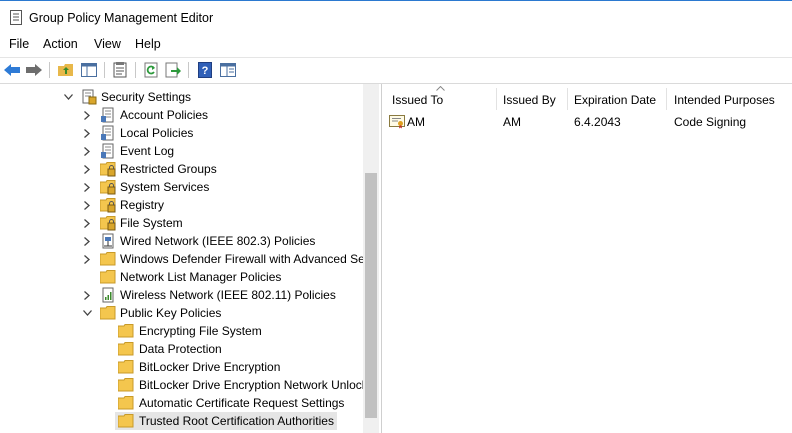  I want to click on up-folder-icon, so click(65, 70).